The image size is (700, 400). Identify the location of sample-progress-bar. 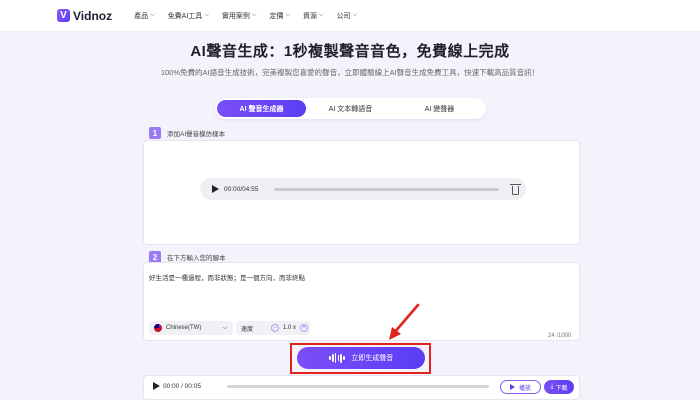
(387, 189).